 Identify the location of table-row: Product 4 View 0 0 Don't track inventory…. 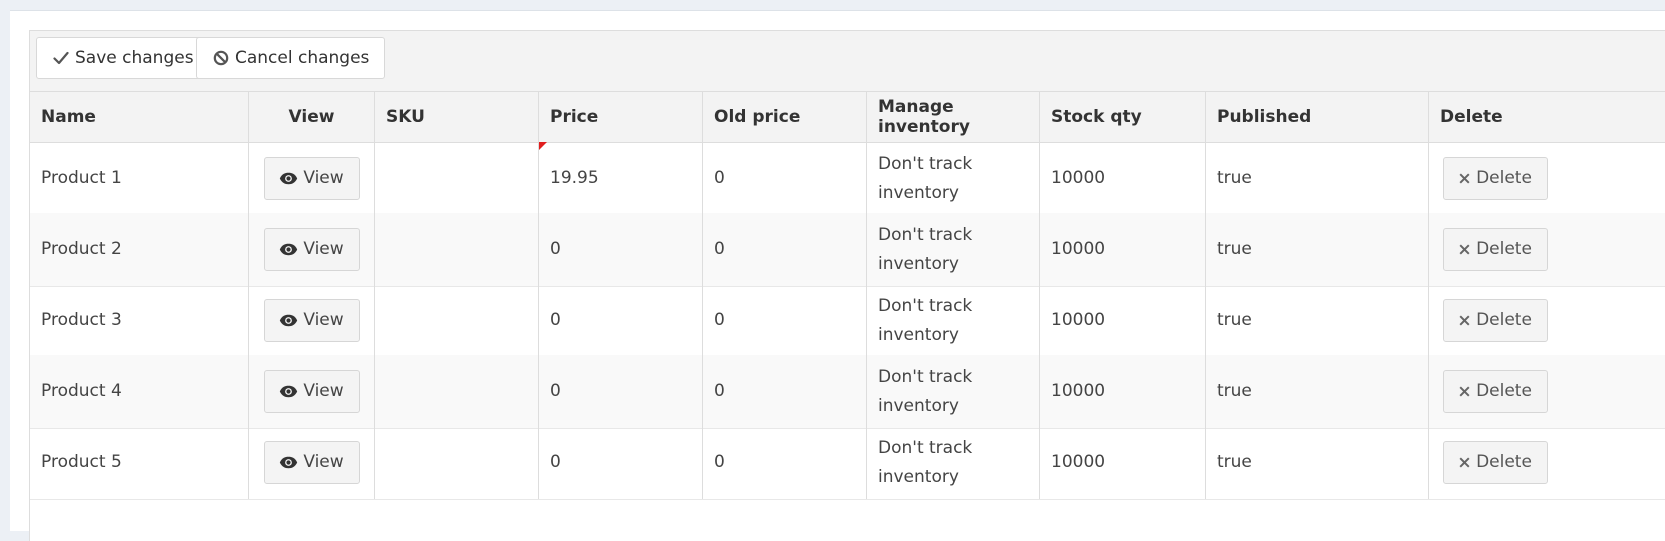
(847, 392).